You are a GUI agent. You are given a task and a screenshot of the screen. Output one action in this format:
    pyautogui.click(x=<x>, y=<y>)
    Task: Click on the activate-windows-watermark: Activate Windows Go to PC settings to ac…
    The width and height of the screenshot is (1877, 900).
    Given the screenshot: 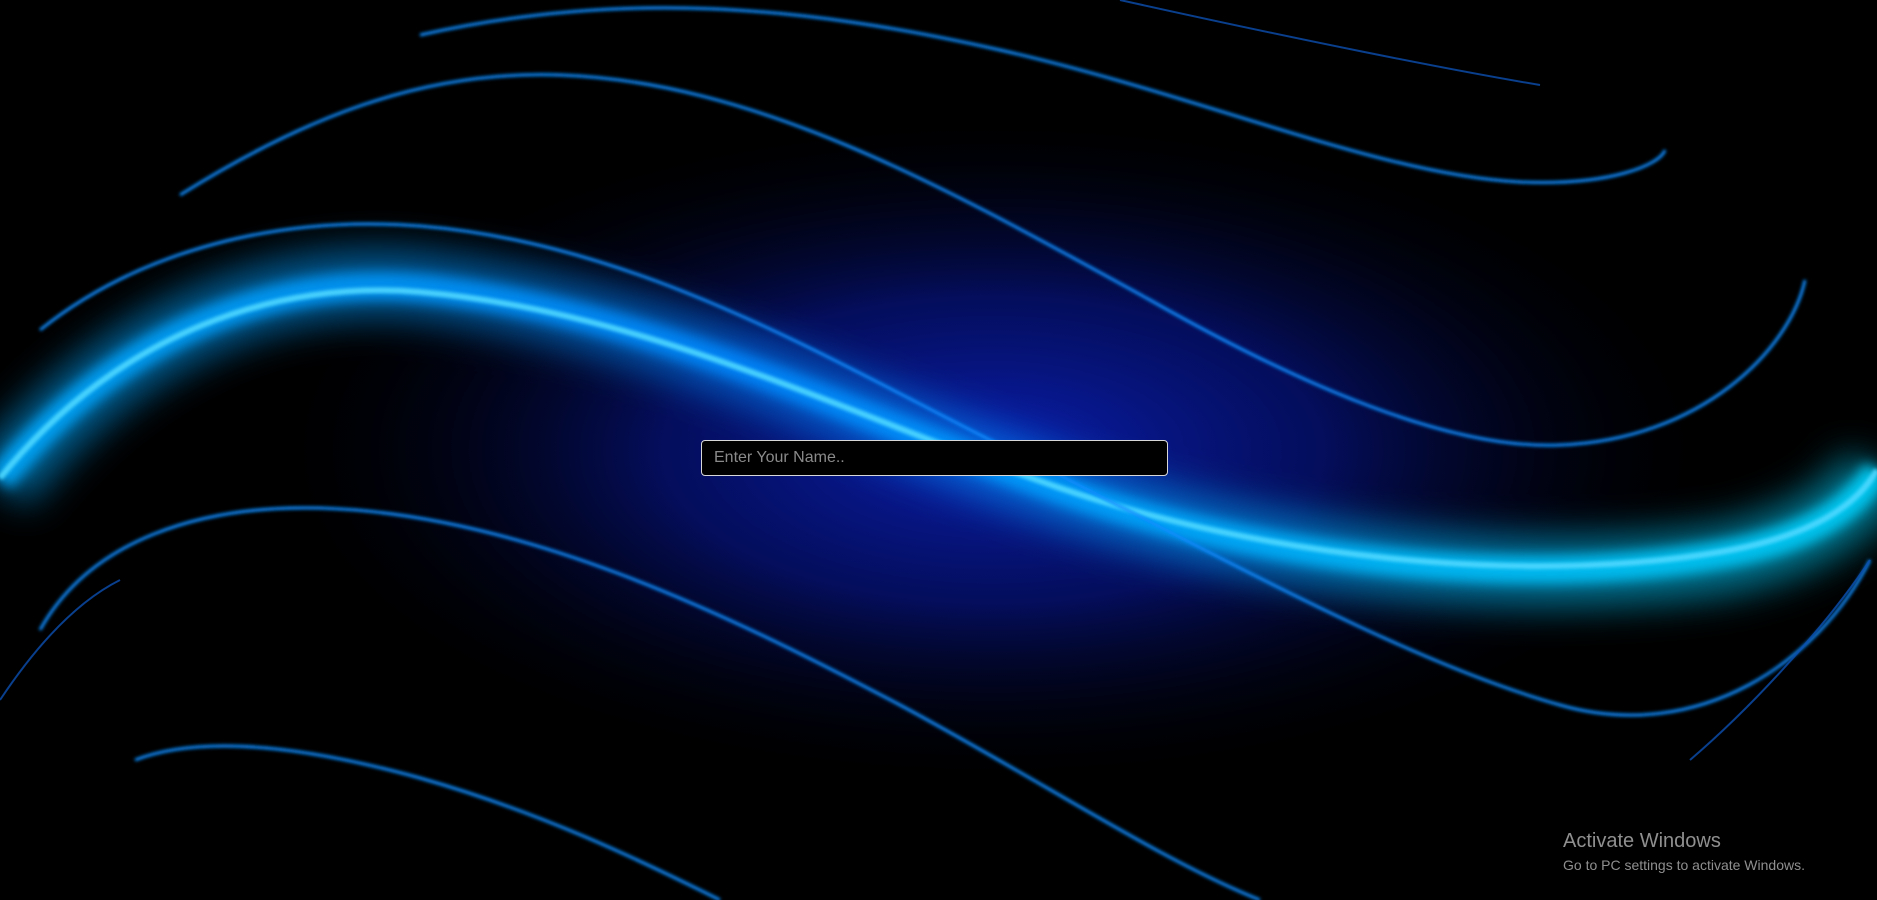 What is the action you would take?
    pyautogui.click(x=1684, y=852)
    